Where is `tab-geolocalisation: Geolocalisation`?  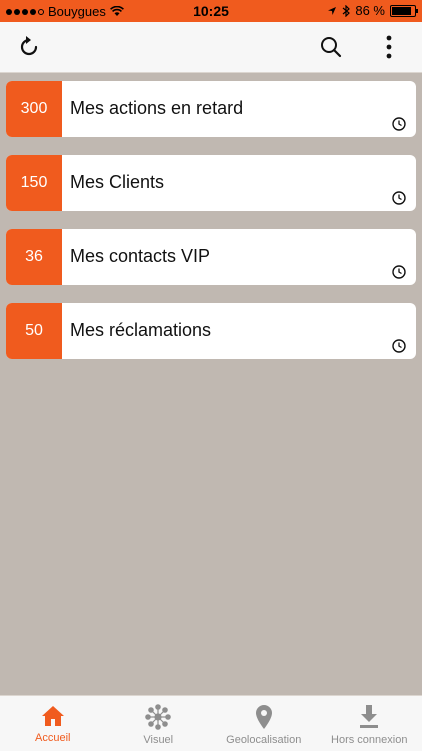 tab-geolocalisation: Geolocalisation is located at coordinates (264, 723).